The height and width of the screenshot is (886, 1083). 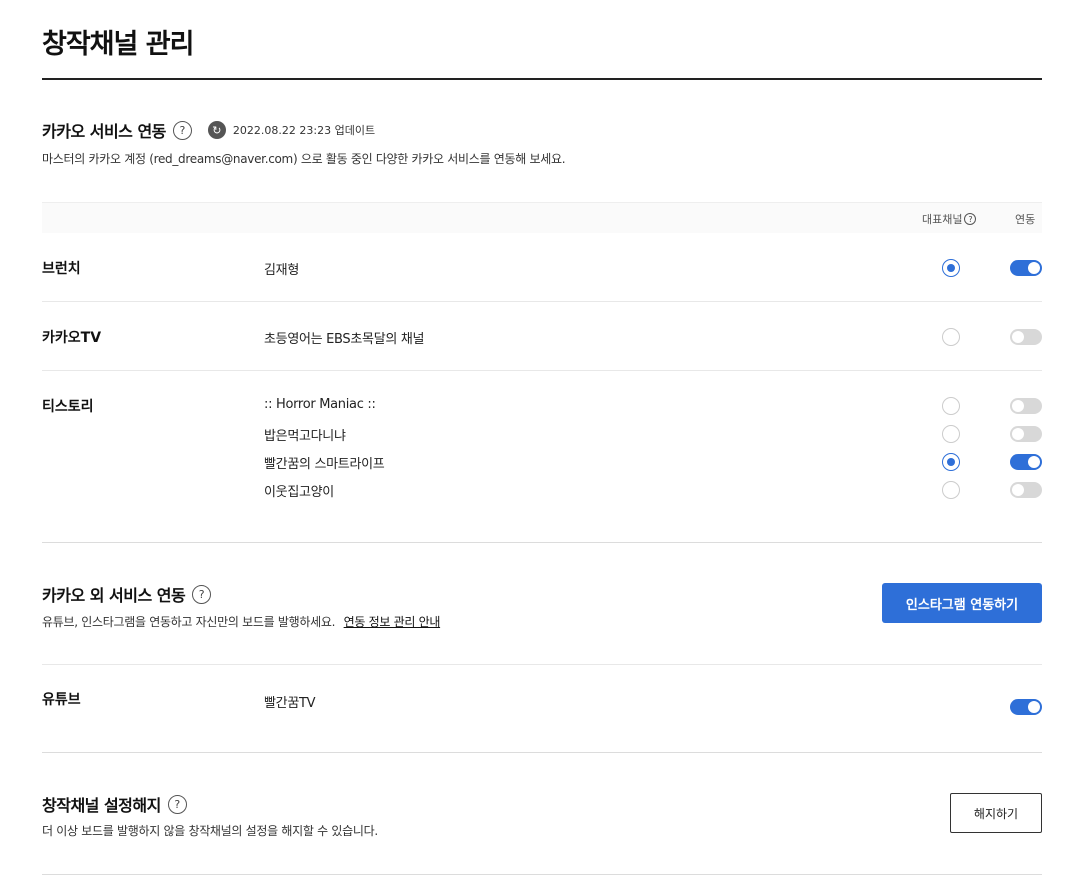 I want to click on kakao-services-header: 카카오 서비스 연동 ? ↻ 2022.08.22 23:23 업데이트, so click(x=208, y=130).